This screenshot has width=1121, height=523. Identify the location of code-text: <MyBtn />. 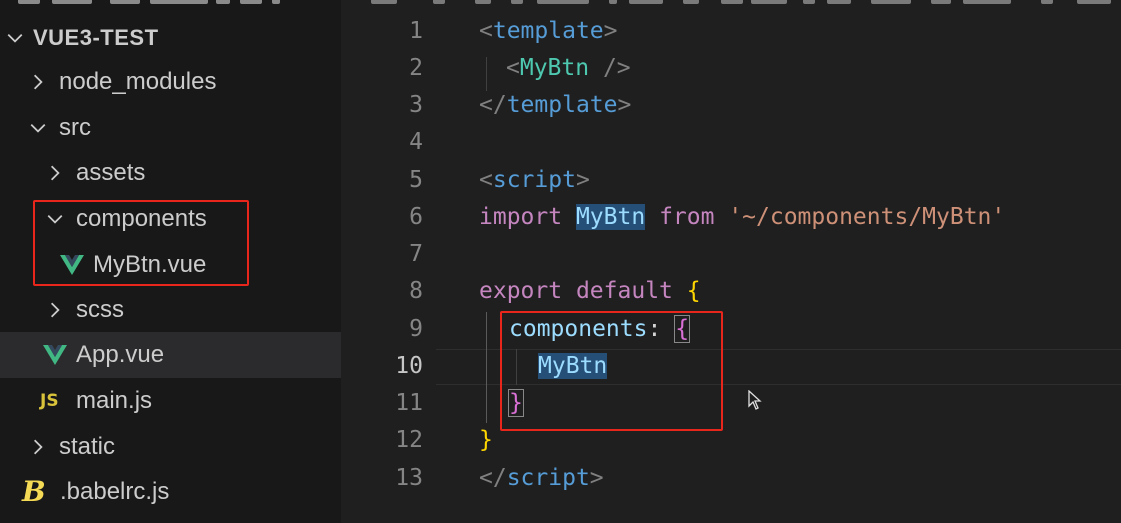
(568, 68).